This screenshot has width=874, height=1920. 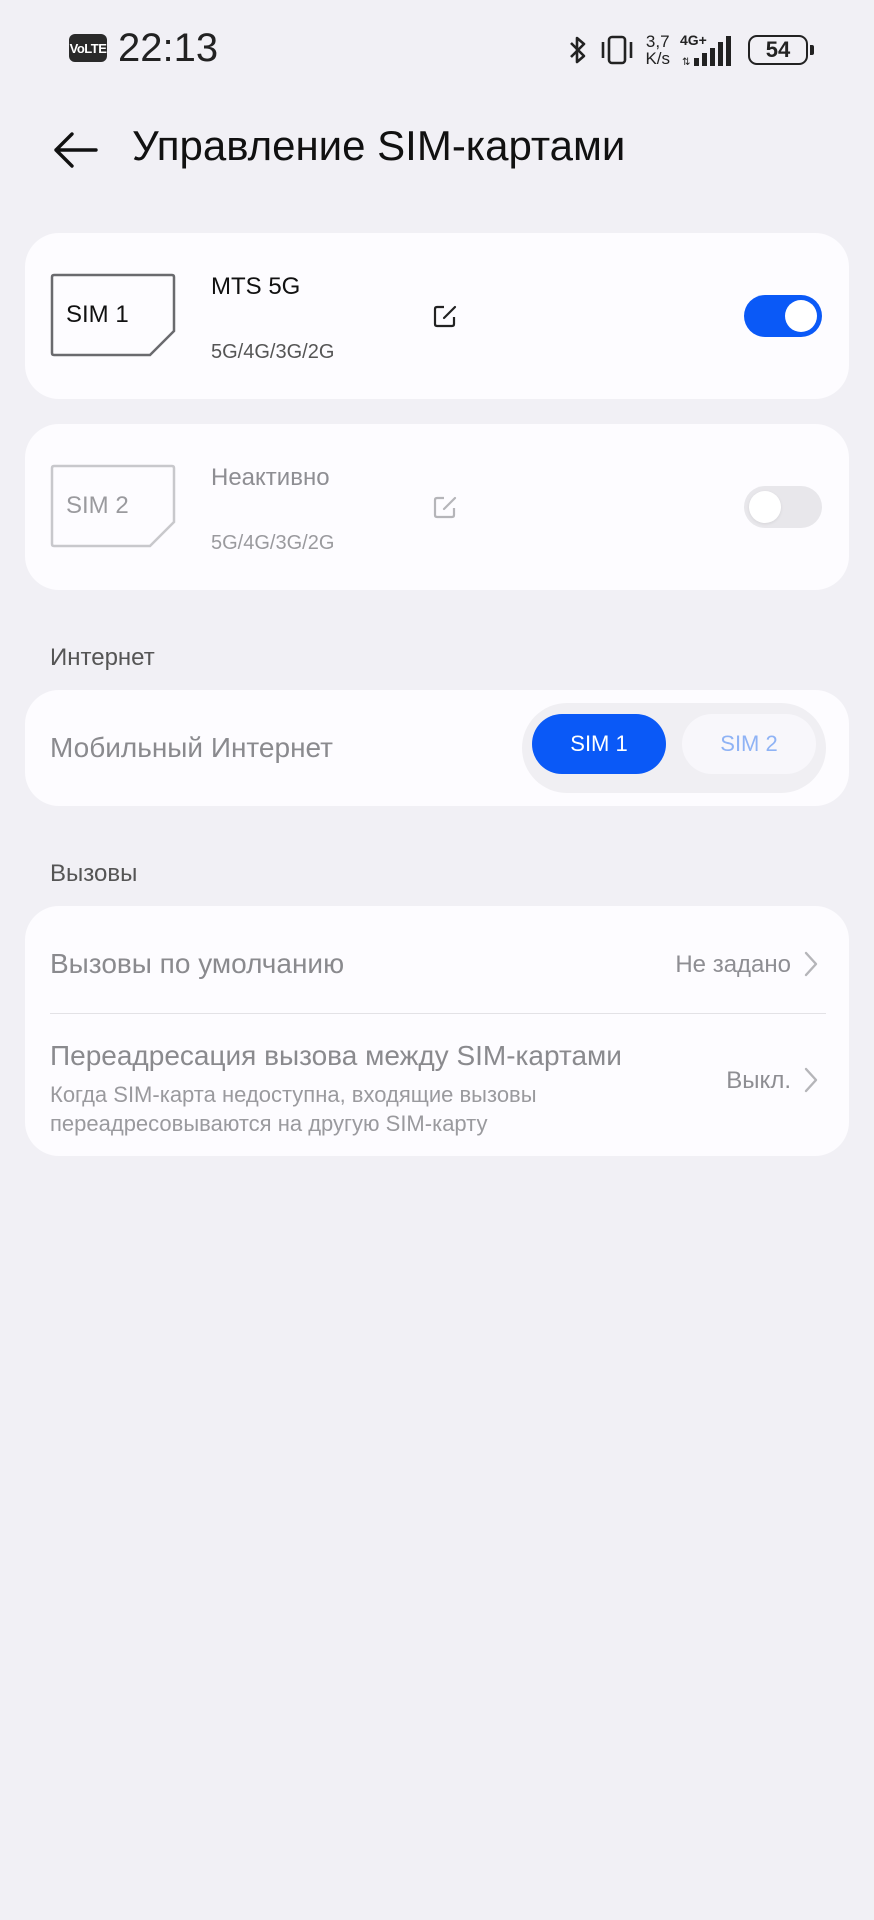 I want to click on sim1-card-label: SIM 1, so click(x=97, y=314).